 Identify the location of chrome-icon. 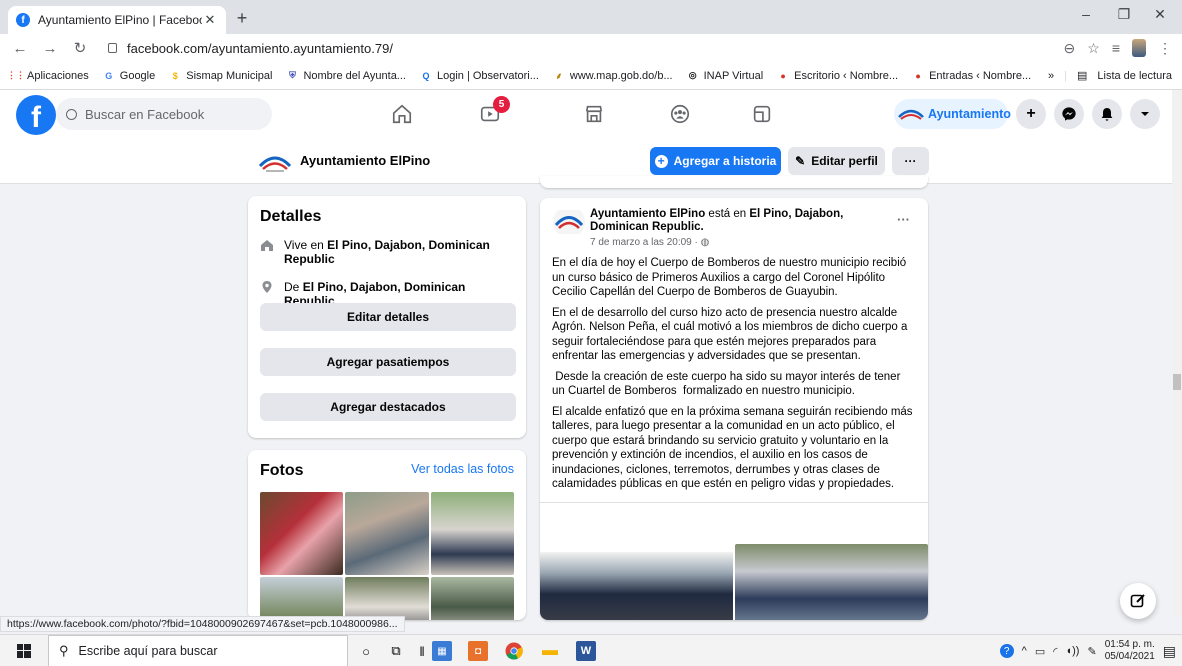
(514, 651).